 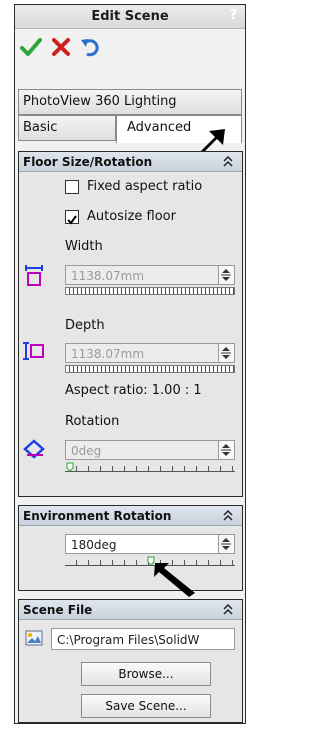 I want to click on depth-slider, so click(x=150, y=369).